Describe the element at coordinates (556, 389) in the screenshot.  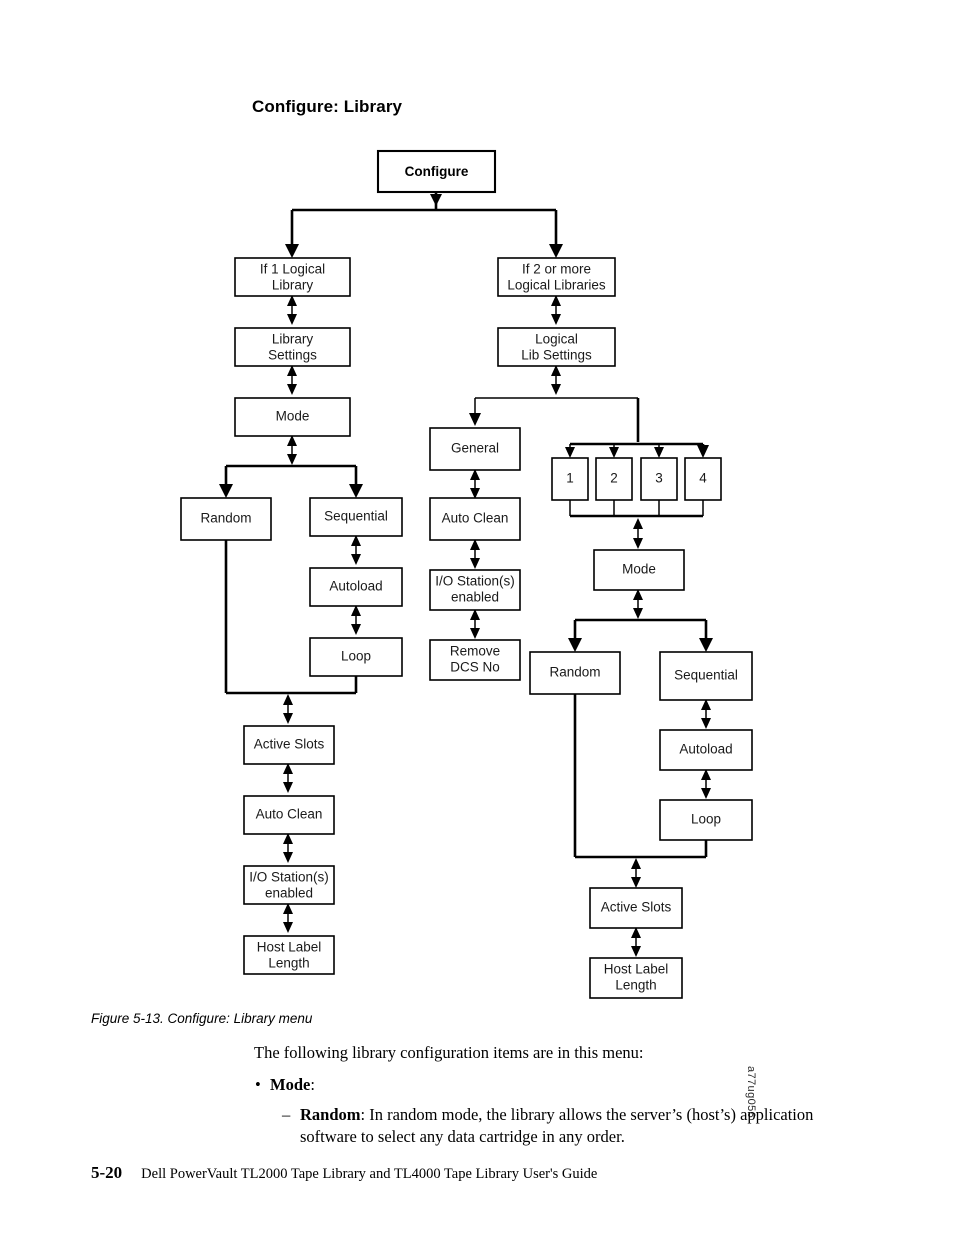
I see `arrowhead-right-settings-down` at that location.